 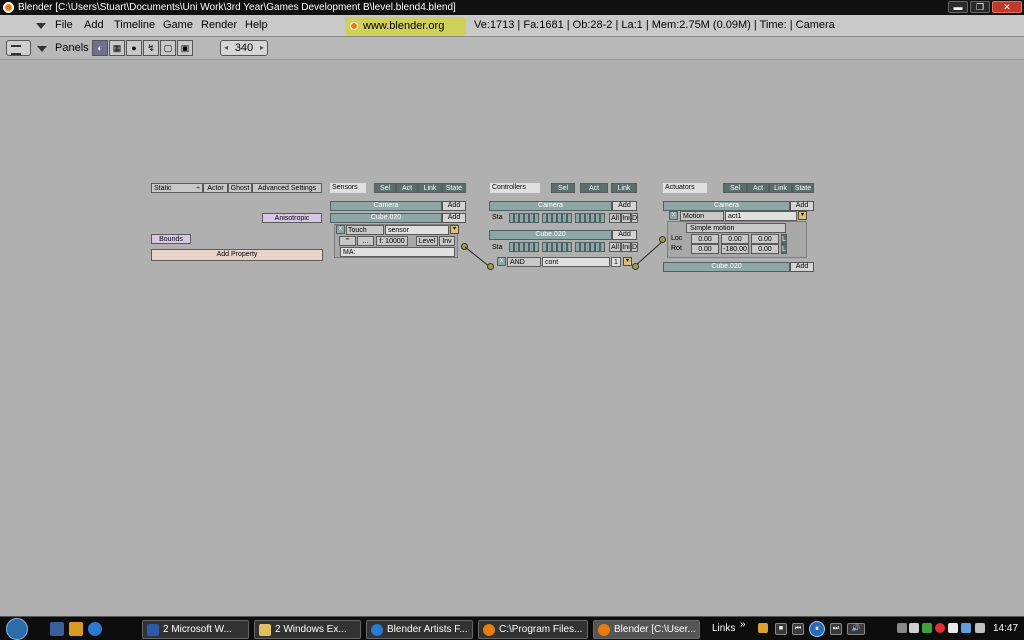 What do you see at coordinates (557, 247) in the screenshot?
I see `cube-state-grid` at bounding box center [557, 247].